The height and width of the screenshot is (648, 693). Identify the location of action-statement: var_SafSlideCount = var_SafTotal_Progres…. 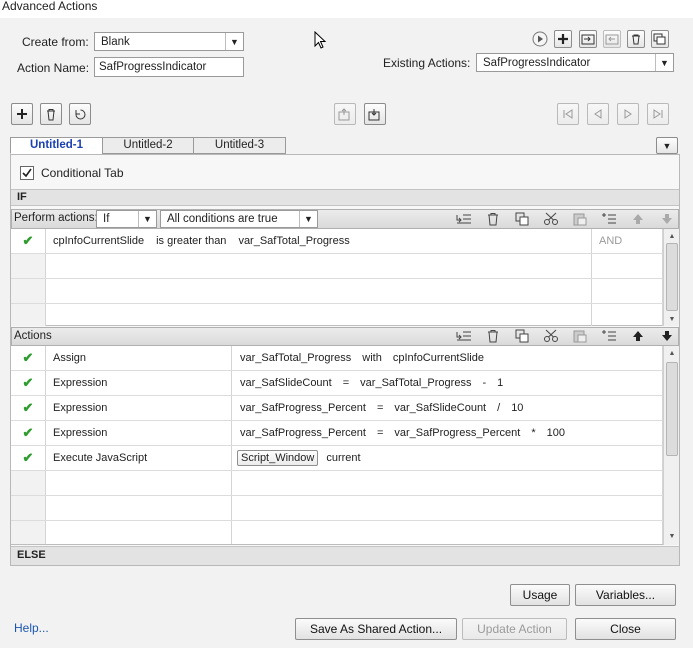
(447, 383).